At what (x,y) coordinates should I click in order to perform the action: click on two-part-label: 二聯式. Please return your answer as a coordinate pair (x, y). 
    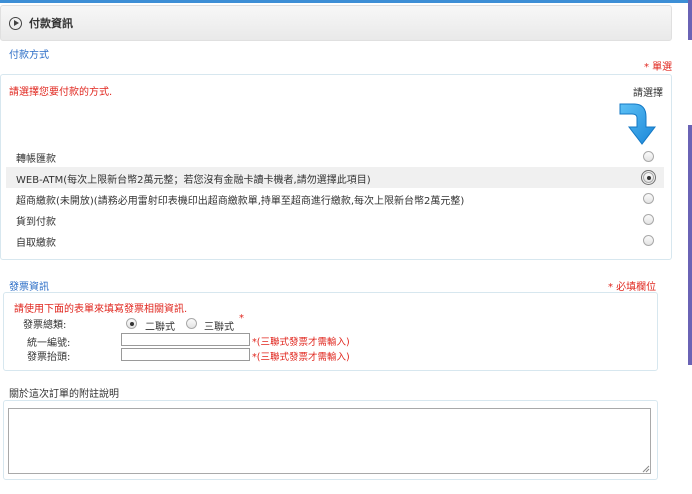
    Looking at the image, I should click on (160, 327).